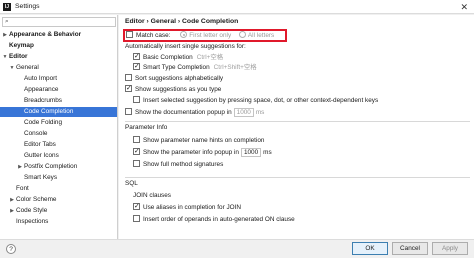  Describe the element at coordinates (136, 218) in the screenshot. I see `insert-order-checkbox` at that location.